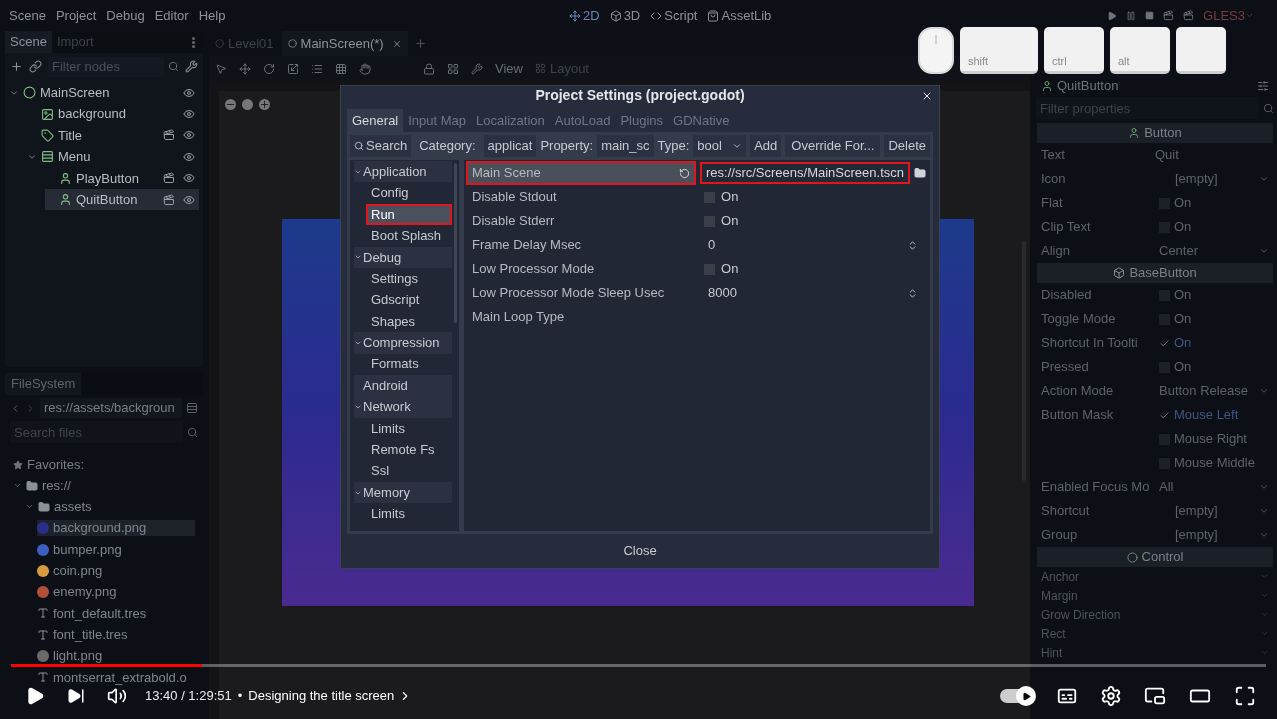  What do you see at coordinates (720, 146) in the screenshot?
I see `type-dropdown: bool` at bounding box center [720, 146].